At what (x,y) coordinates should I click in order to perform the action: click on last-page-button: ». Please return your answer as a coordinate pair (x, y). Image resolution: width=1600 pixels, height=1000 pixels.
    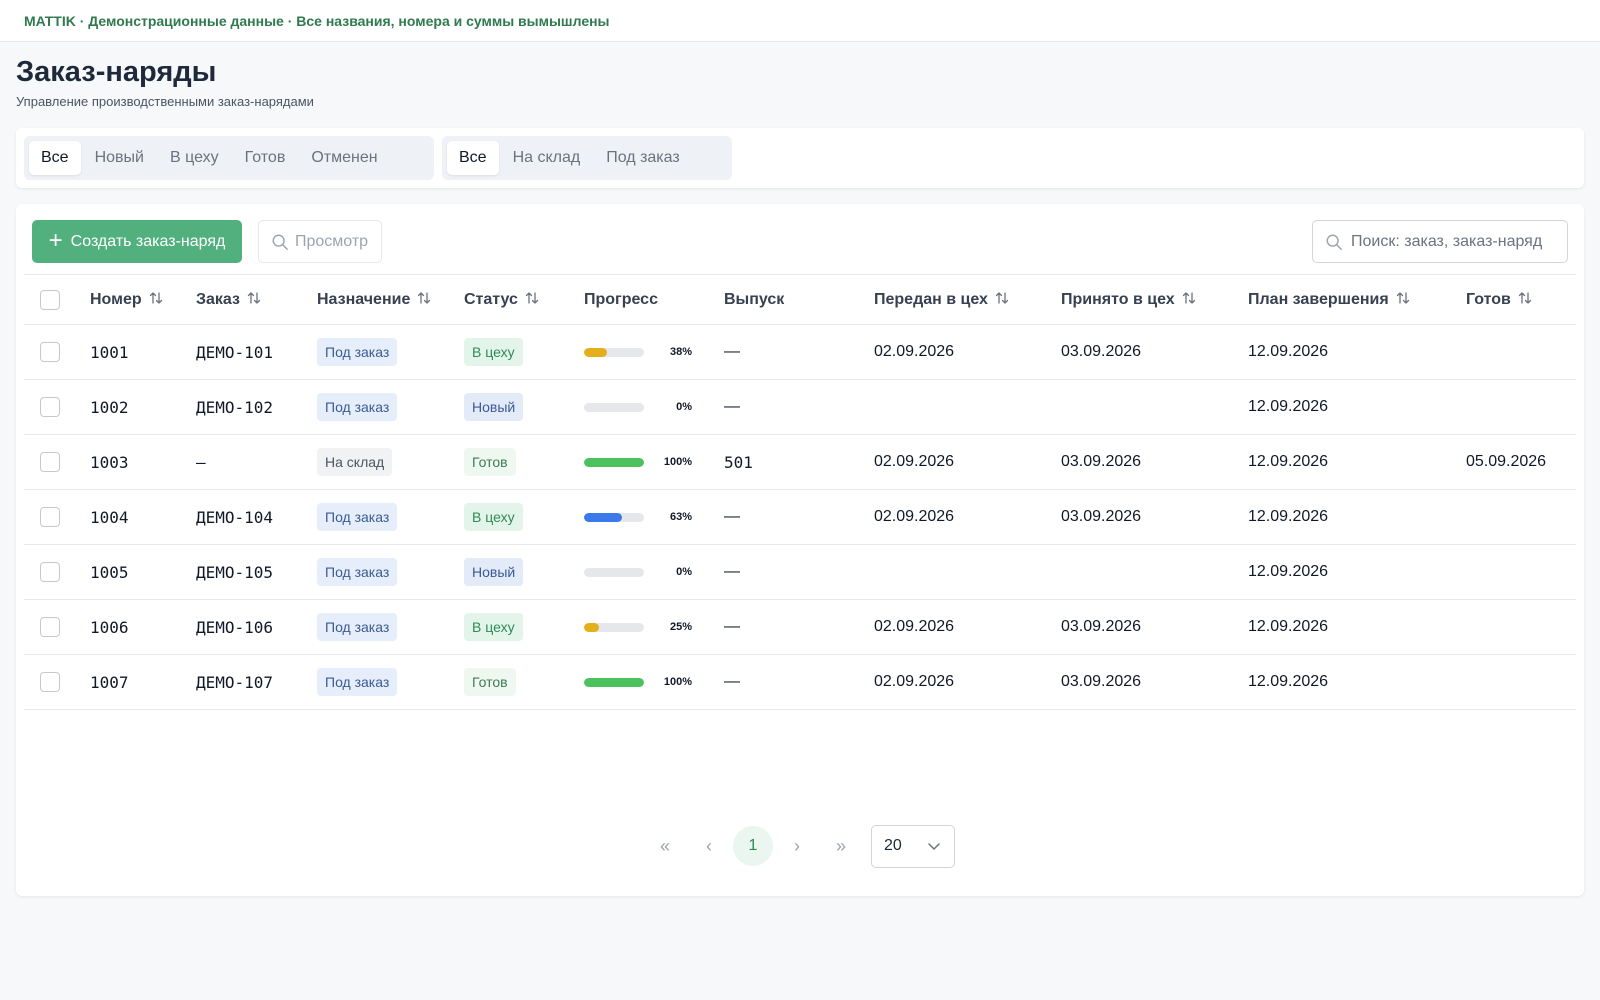
    Looking at the image, I should click on (841, 846).